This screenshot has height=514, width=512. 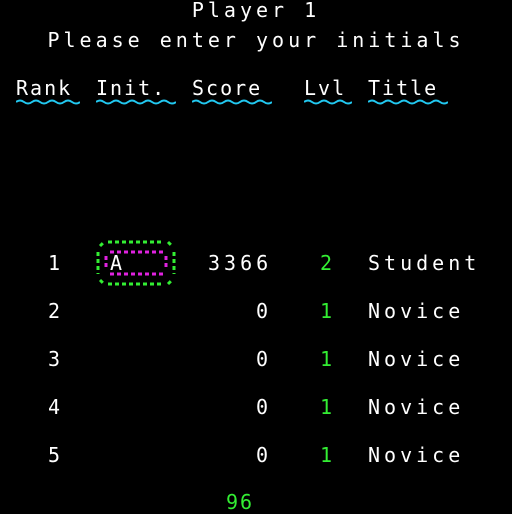 I want to click on rank-cell: 3, so click(x=56, y=359).